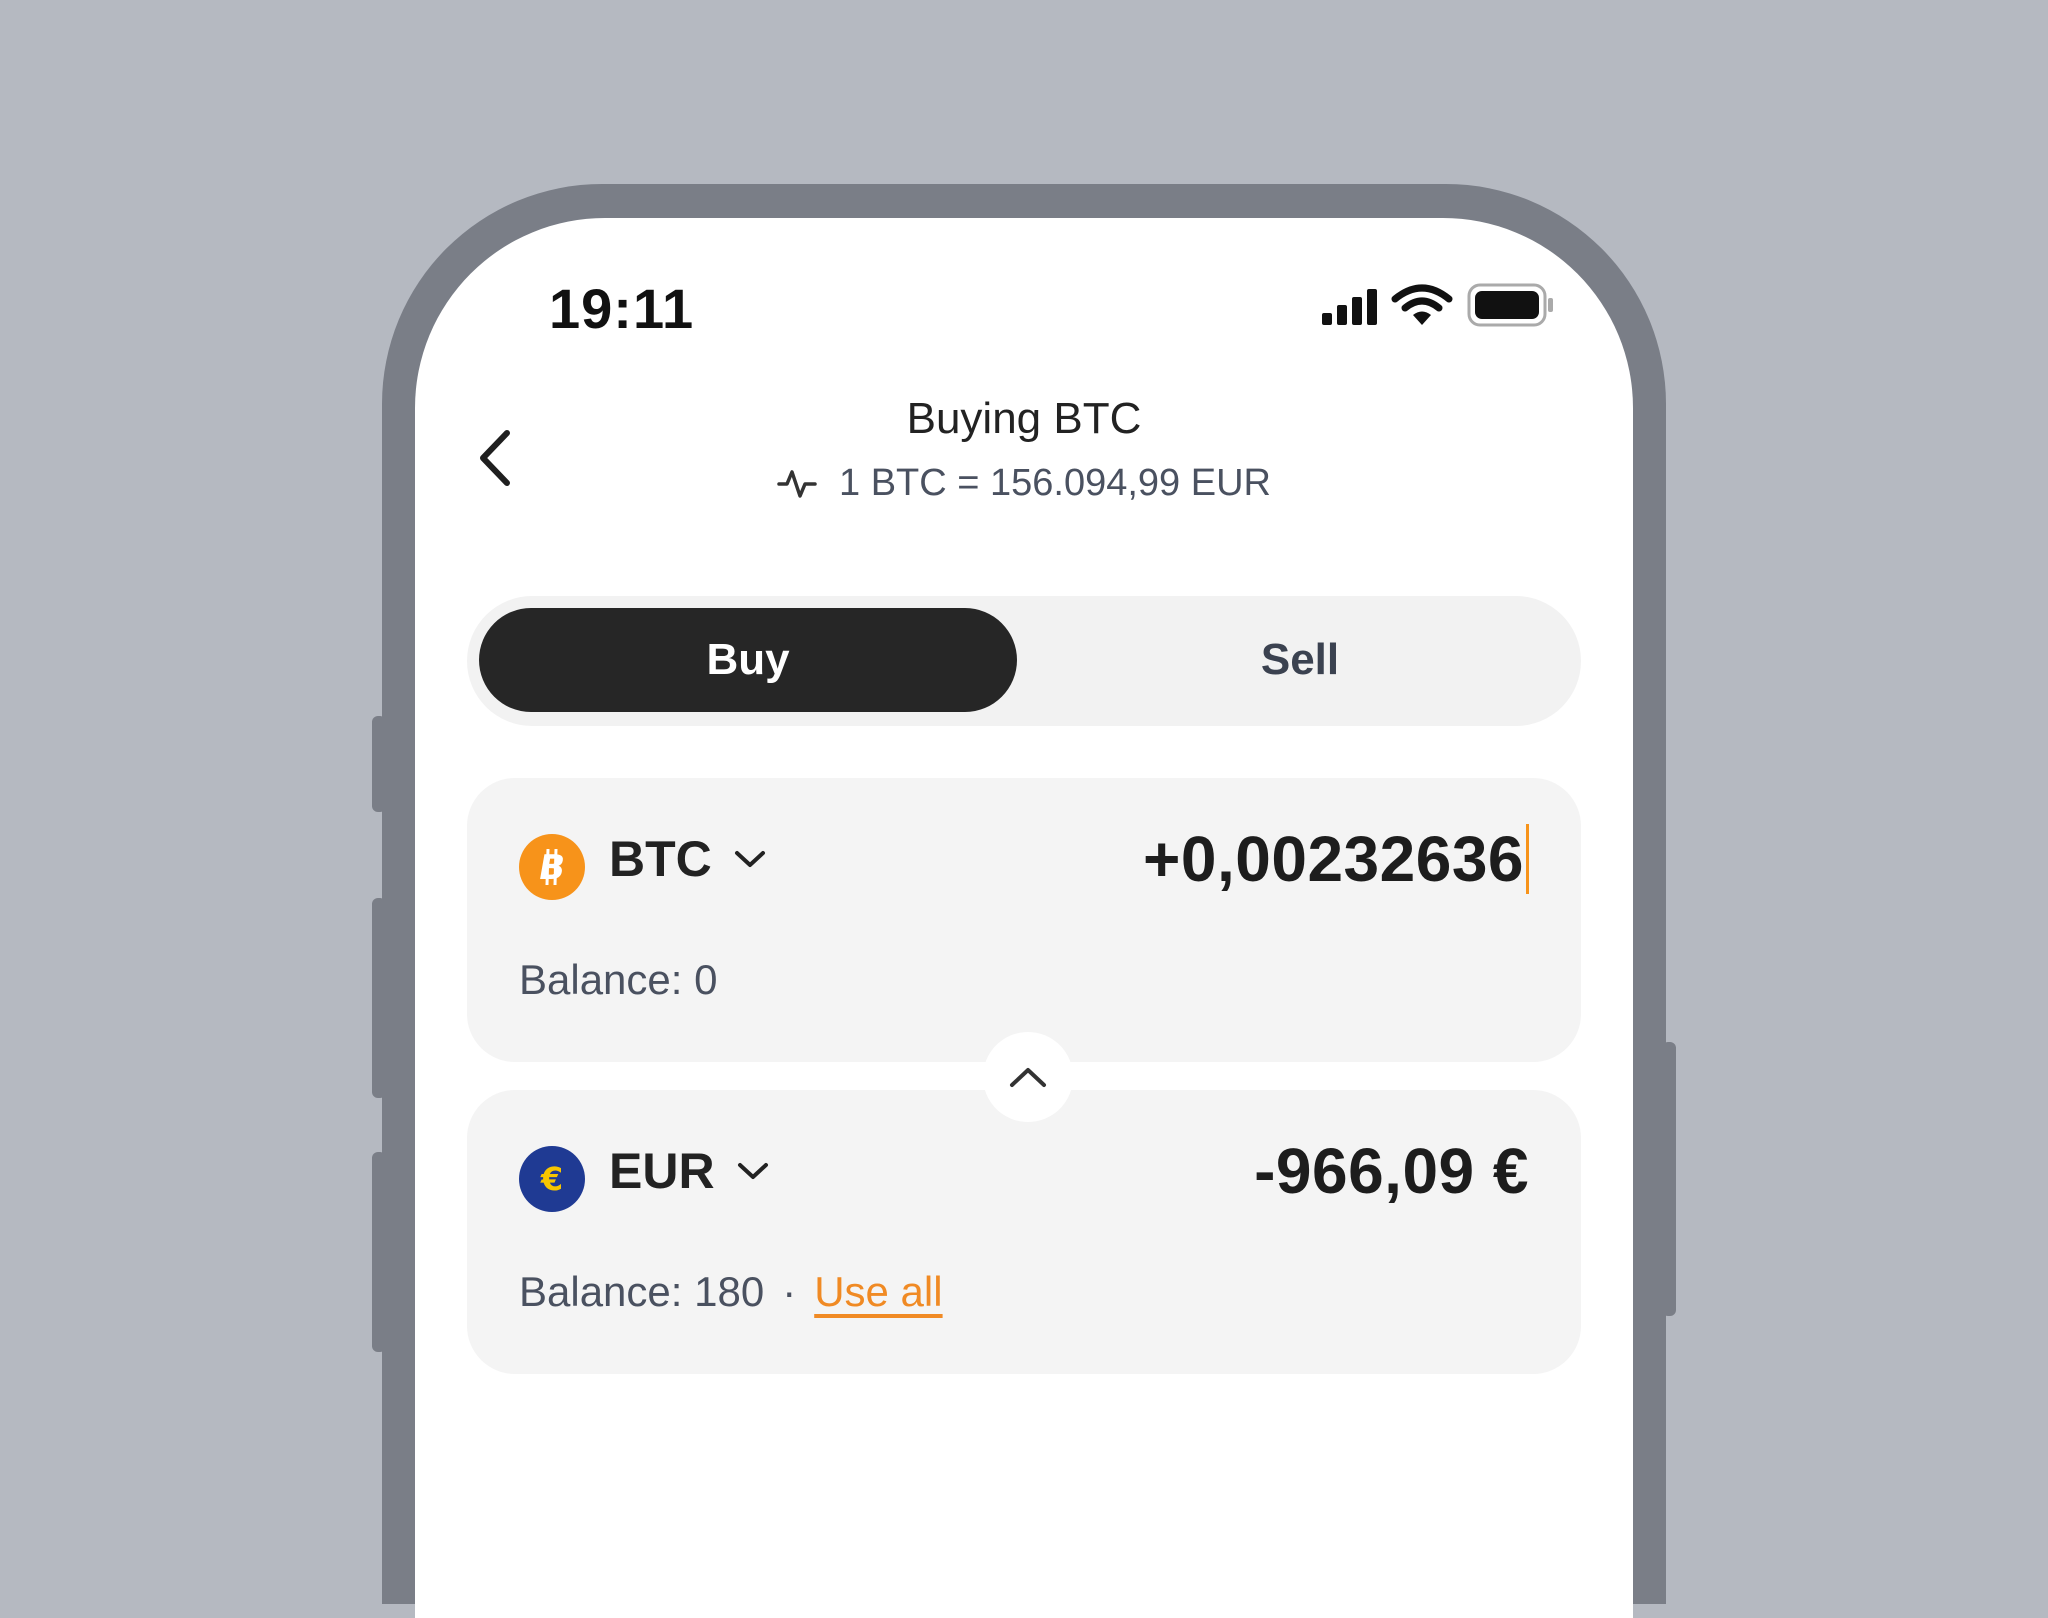  I want to click on to-currency-select: EUR, so click(689, 1171).